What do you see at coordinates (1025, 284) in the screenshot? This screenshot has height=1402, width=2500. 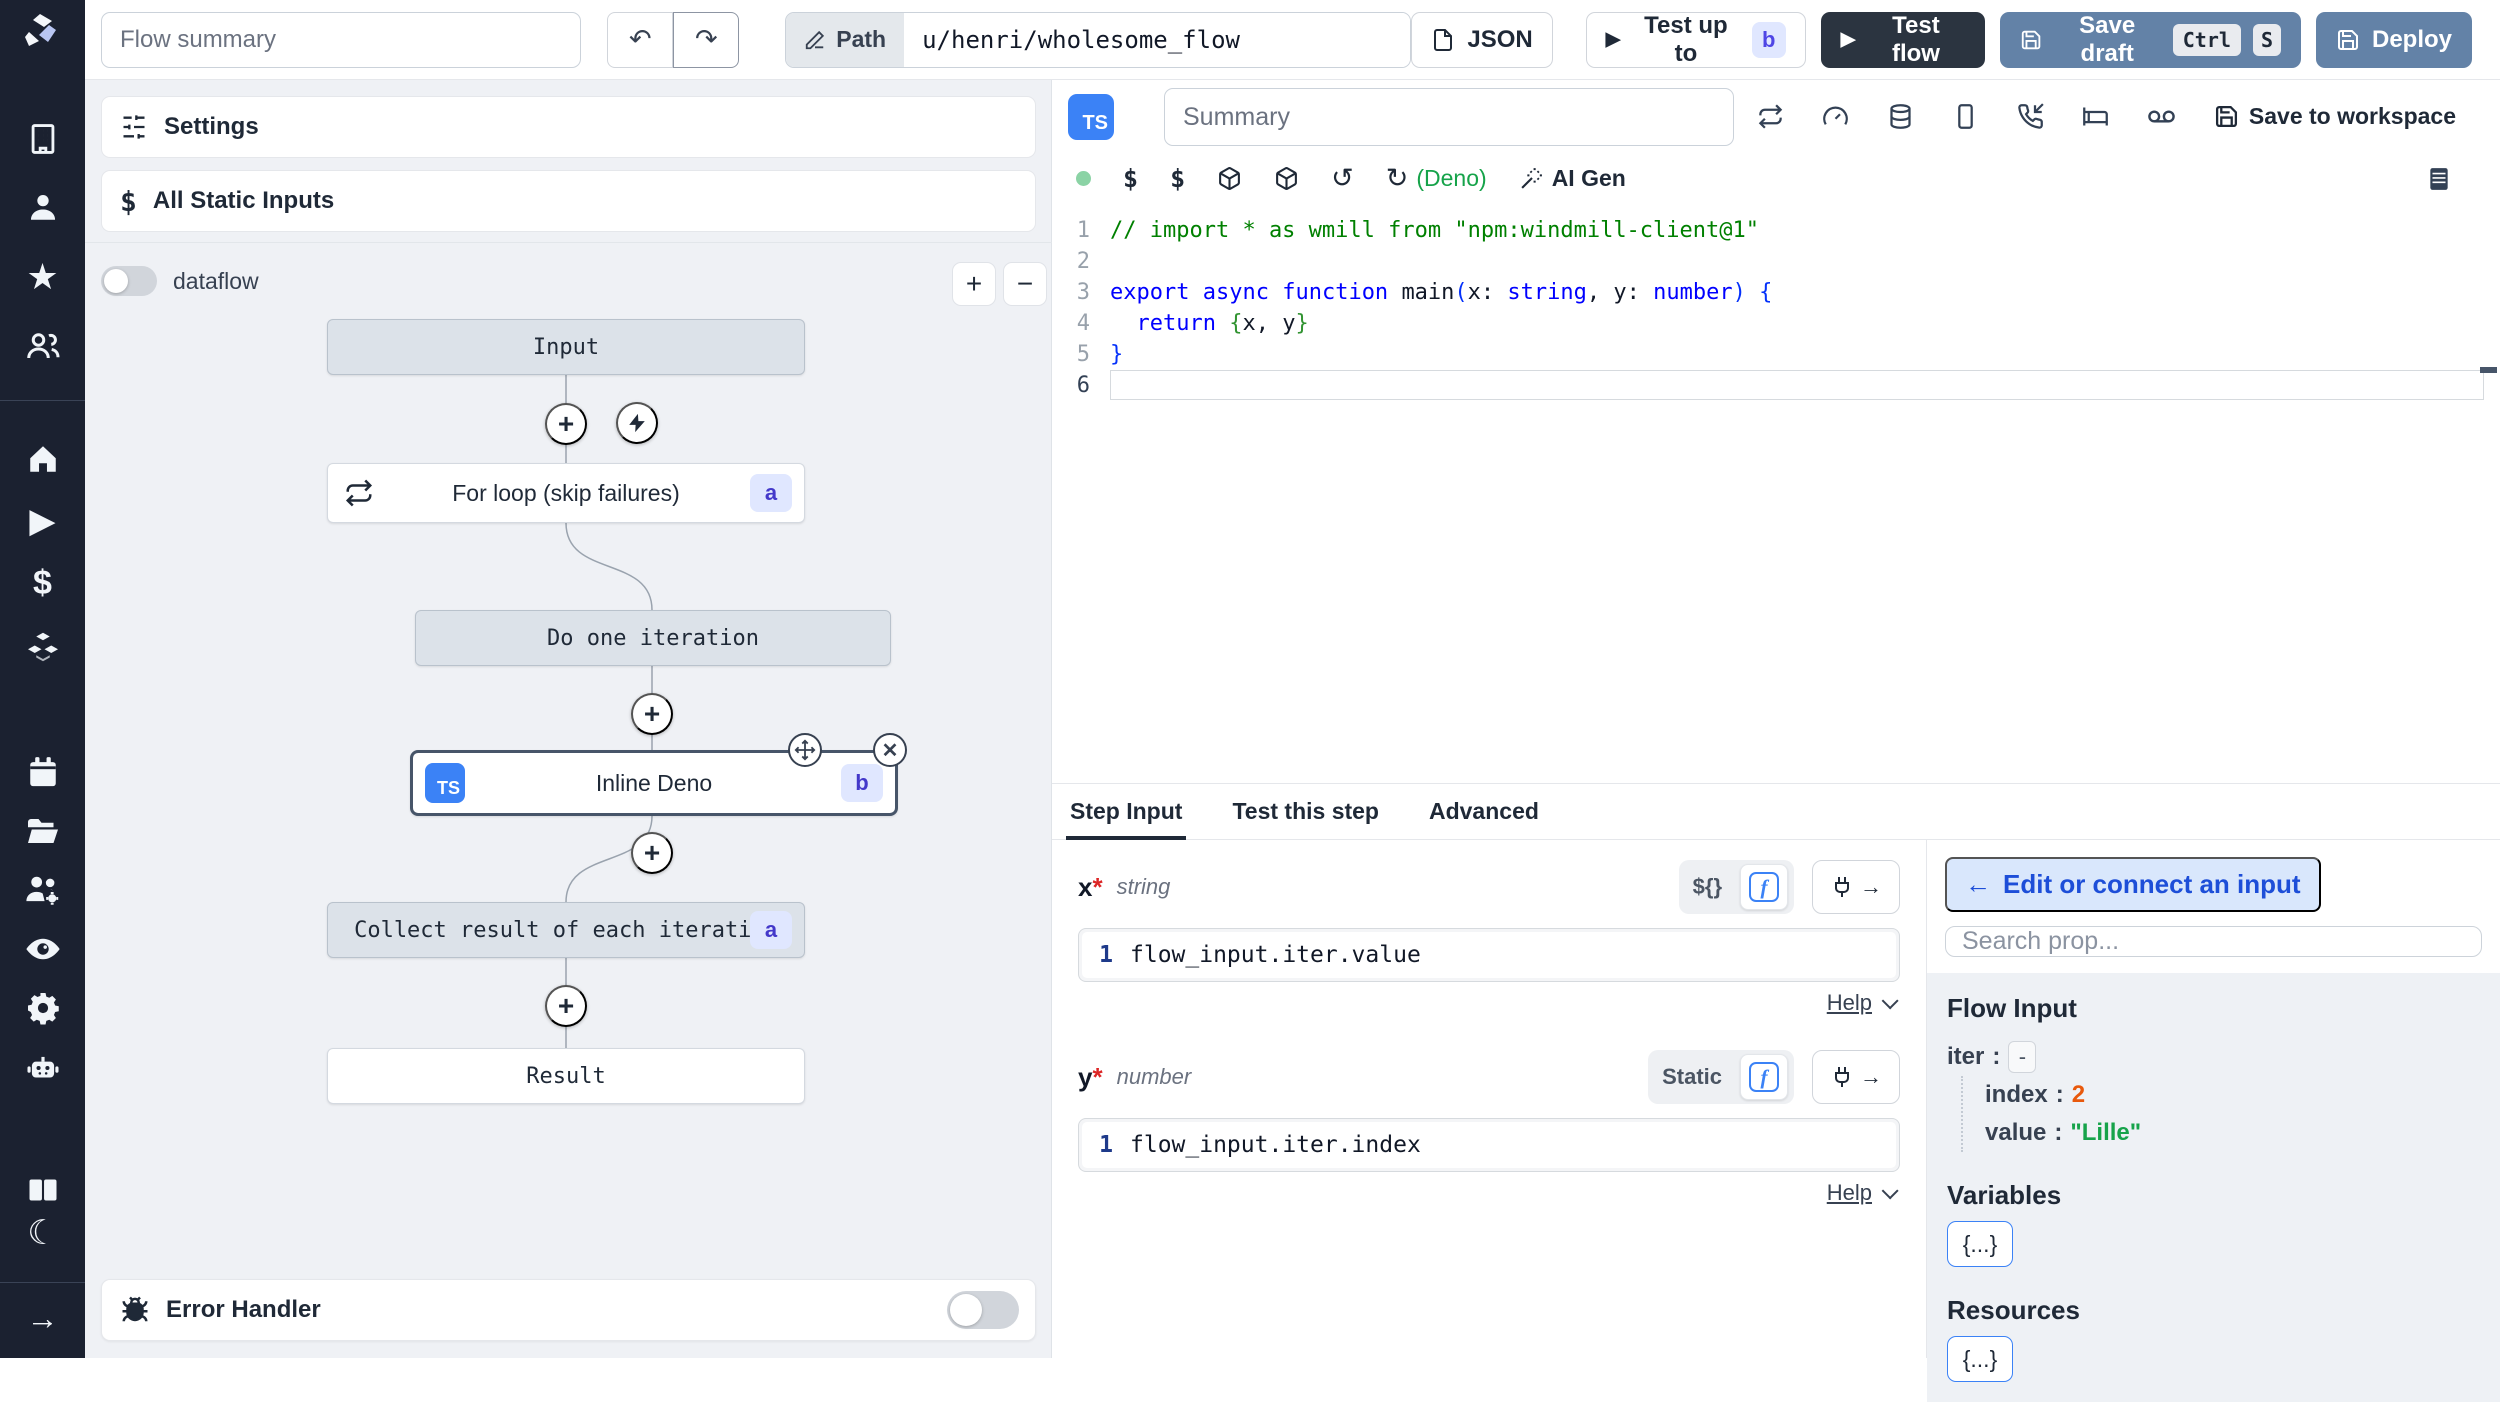 I see `zoom-out-button: −` at bounding box center [1025, 284].